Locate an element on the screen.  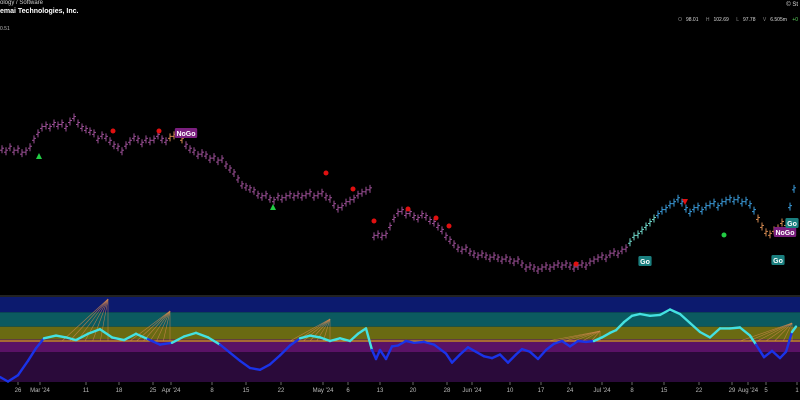
x-tick: 28 is located at coordinates (447, 388).